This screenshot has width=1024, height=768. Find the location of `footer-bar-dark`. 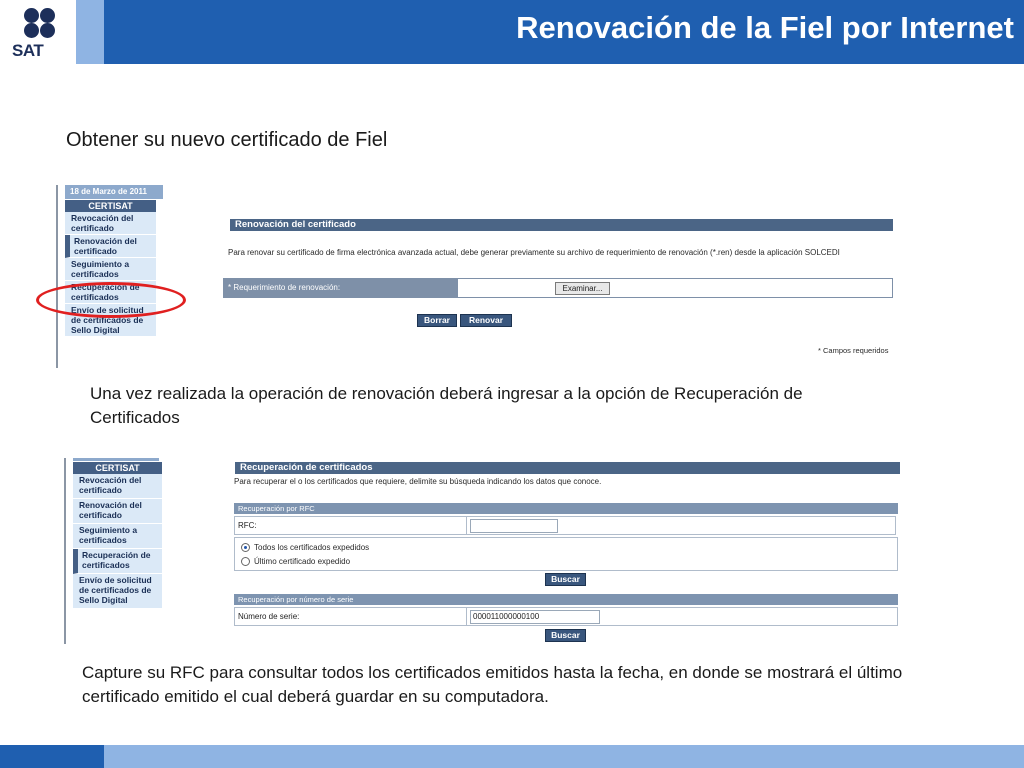

footer-bar-dark is located at coordinates (52, 756).